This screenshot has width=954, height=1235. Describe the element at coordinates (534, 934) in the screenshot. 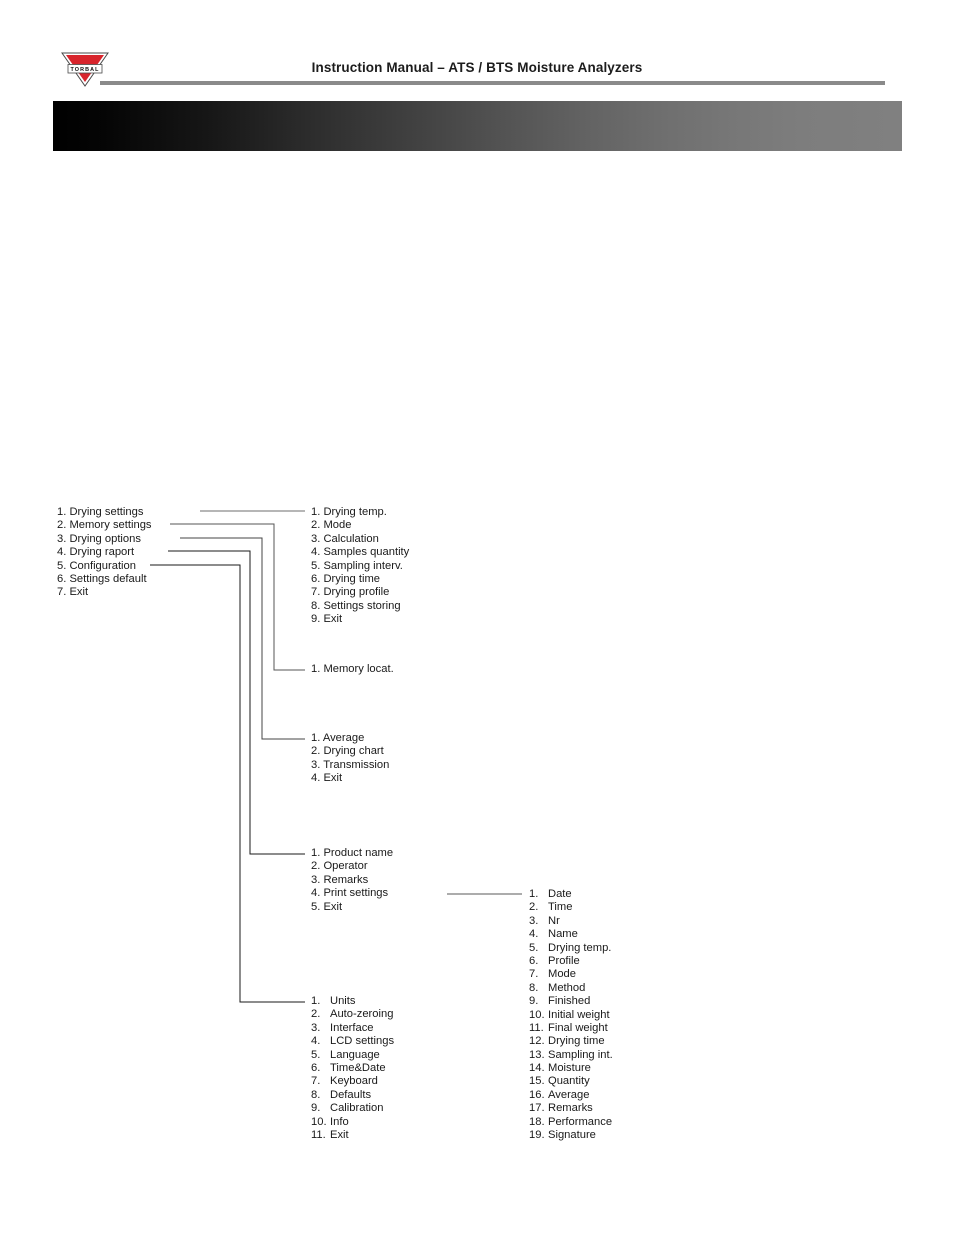

I see `menu-item-number: 4.` at that location.